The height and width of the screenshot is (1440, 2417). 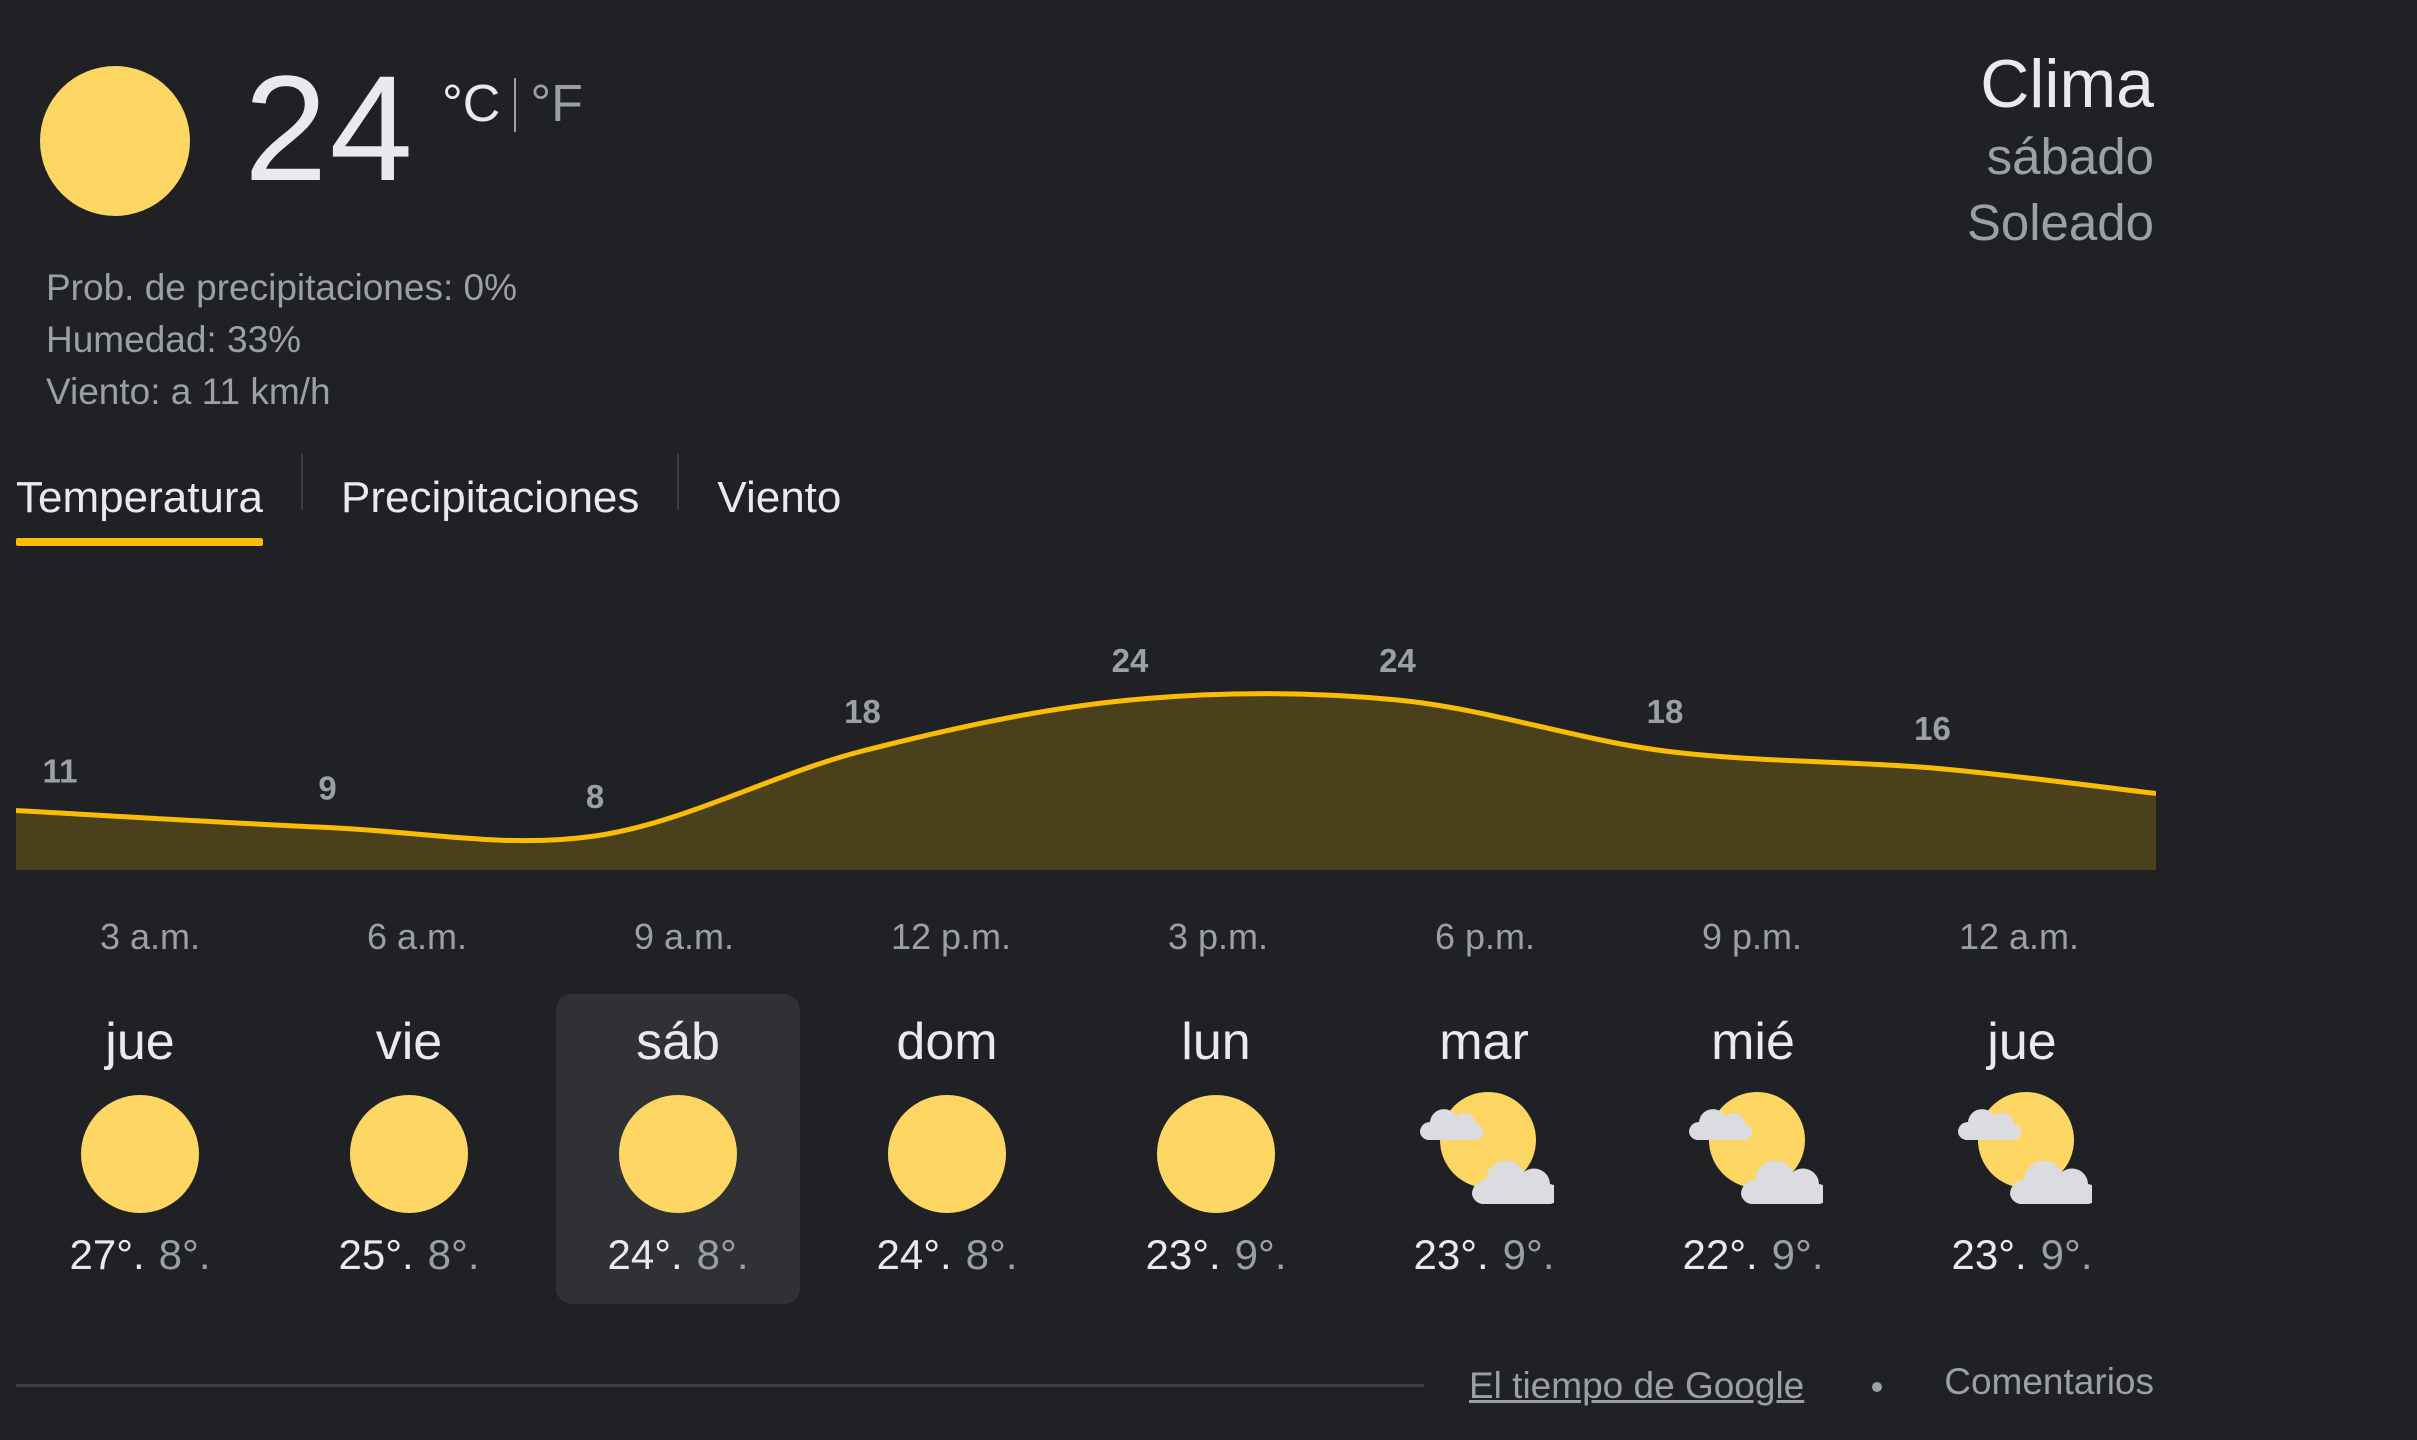 I want to click on day-card-mié: mié 22°. 9°., so click(x=1753, y=1149).